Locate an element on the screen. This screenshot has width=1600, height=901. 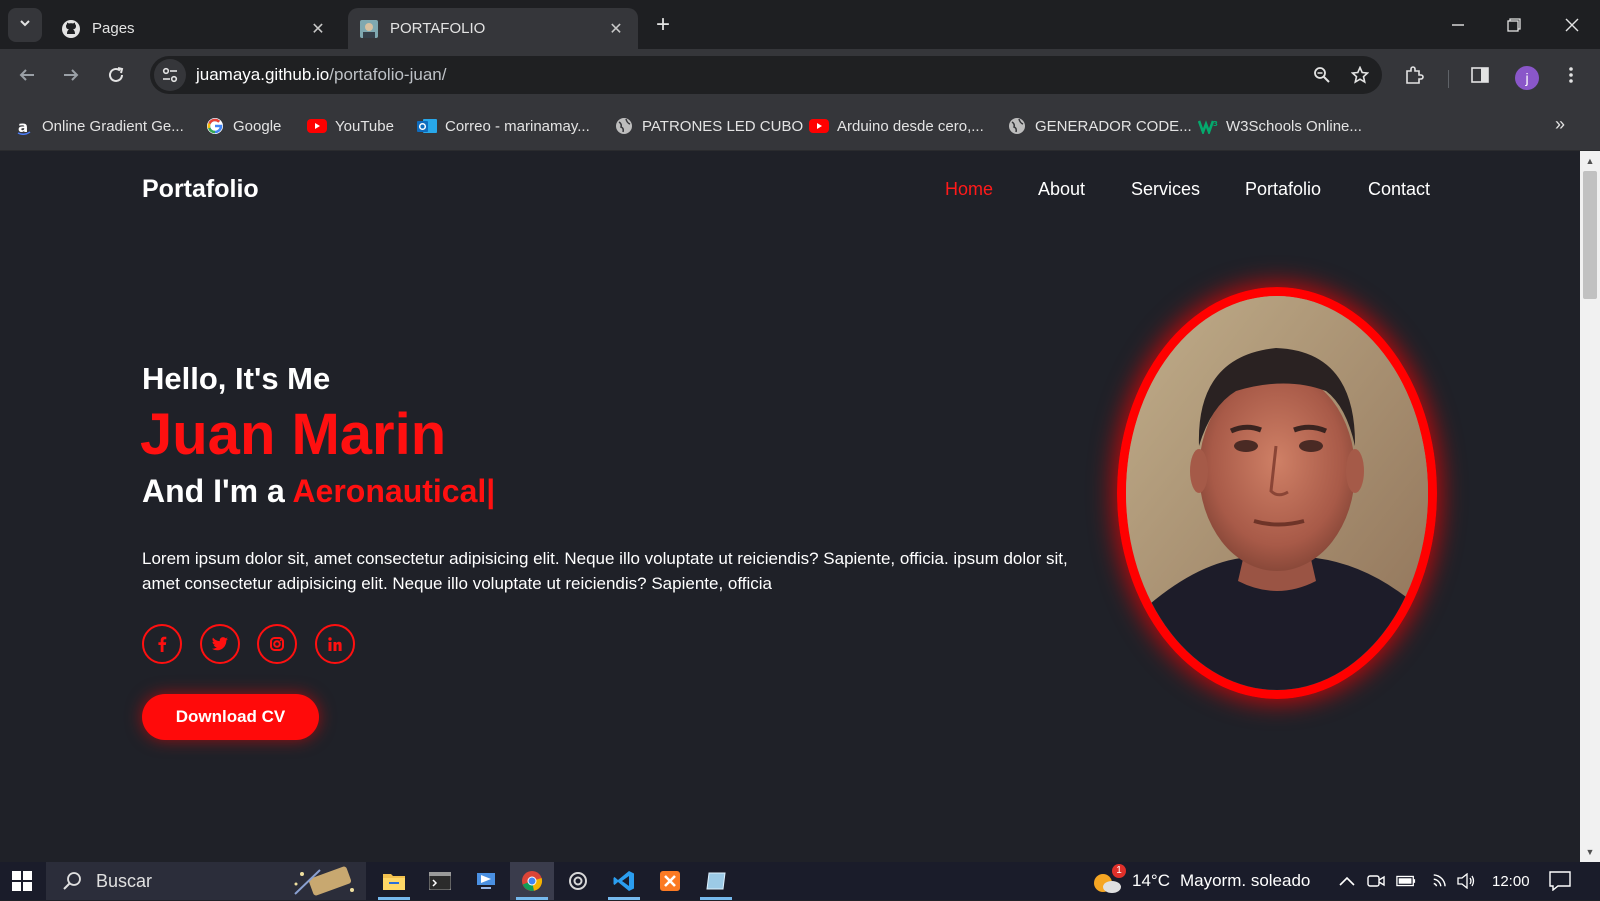
site-logo: Portafolio is located at coordinates (200, 189).